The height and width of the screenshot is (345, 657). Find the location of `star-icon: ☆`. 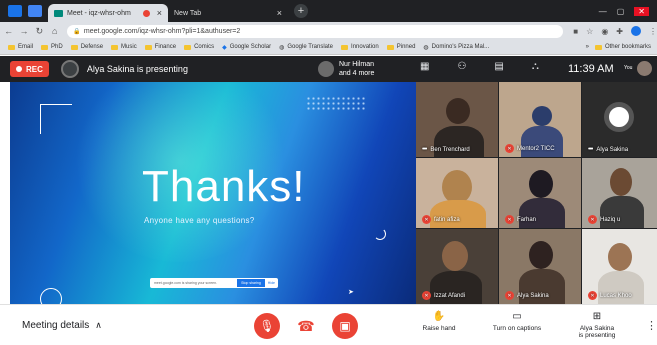

star-icon: ☆ is located at coordinates (589, 31).